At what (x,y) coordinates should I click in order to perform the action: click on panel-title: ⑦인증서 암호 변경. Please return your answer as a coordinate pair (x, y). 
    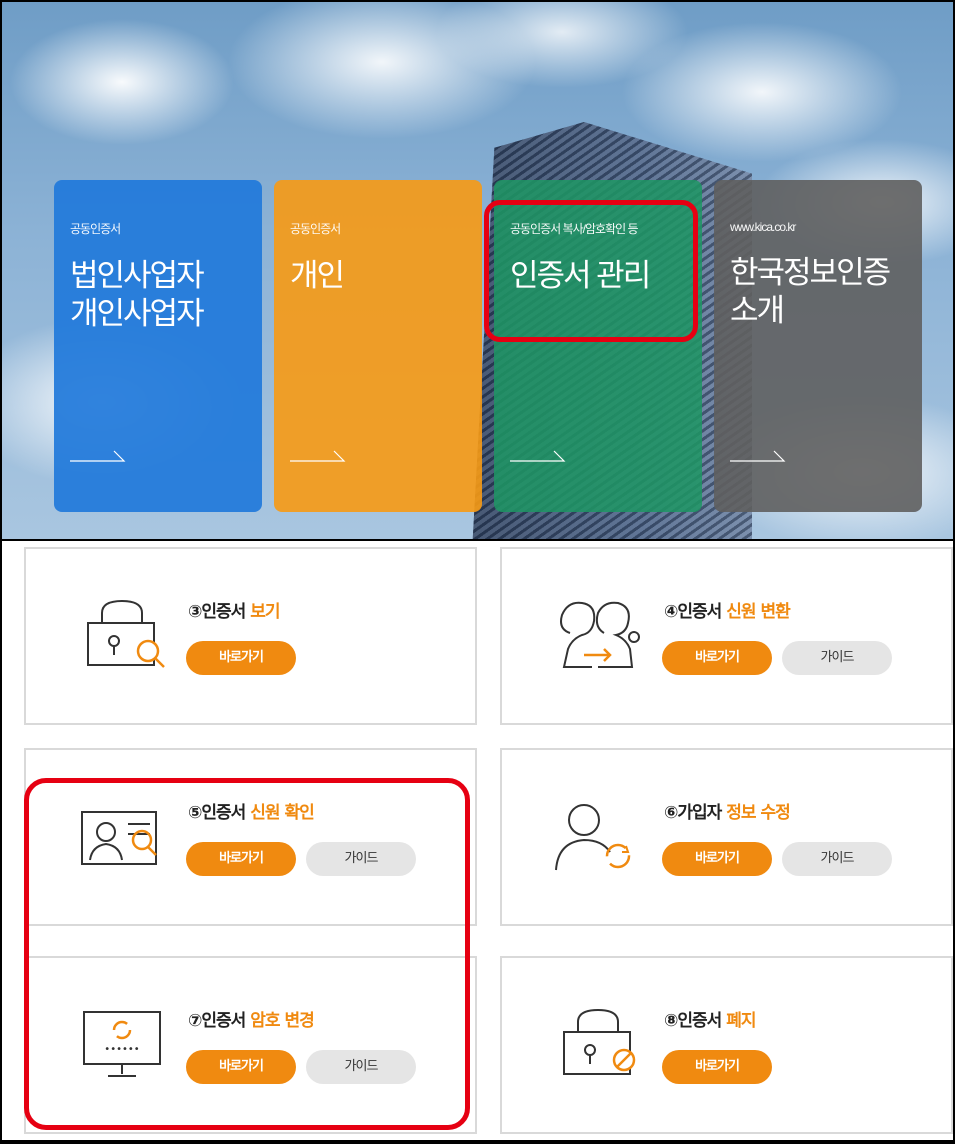
    Looking at the image, I should click on (251, 1021).